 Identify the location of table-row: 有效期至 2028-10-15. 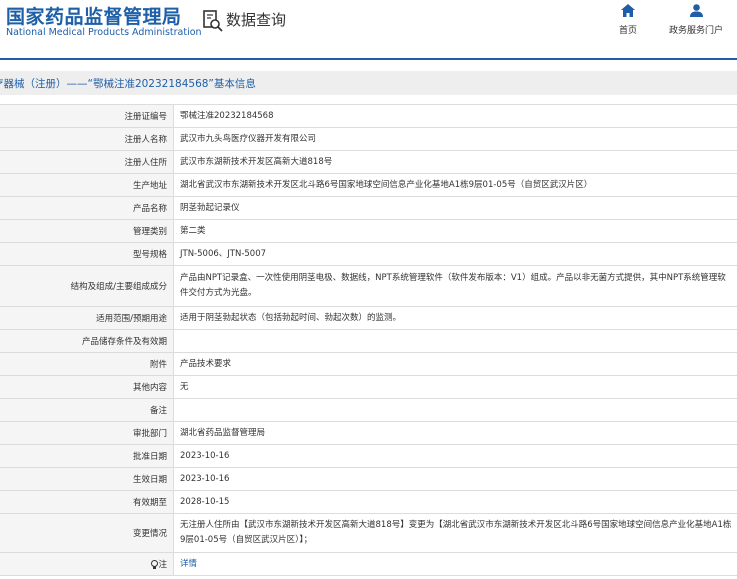
(368, 502).